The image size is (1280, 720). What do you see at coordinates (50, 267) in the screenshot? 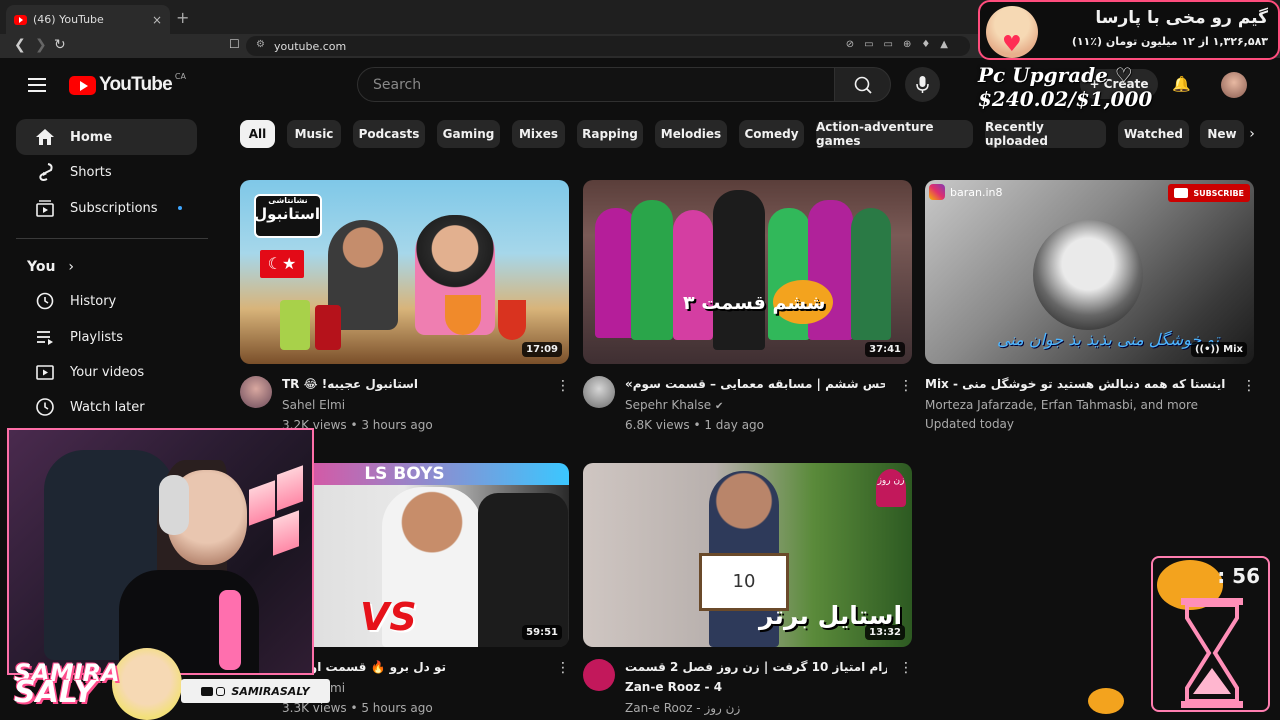
I see `sidebar-you-header: You ›` at bounding box center [50, 267].